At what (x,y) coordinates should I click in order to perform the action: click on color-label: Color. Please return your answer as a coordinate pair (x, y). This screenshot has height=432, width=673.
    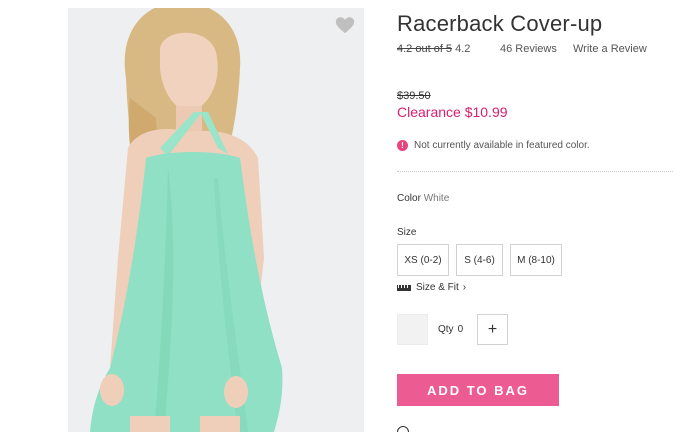
    Looking at the image, I should click on (409, 198).